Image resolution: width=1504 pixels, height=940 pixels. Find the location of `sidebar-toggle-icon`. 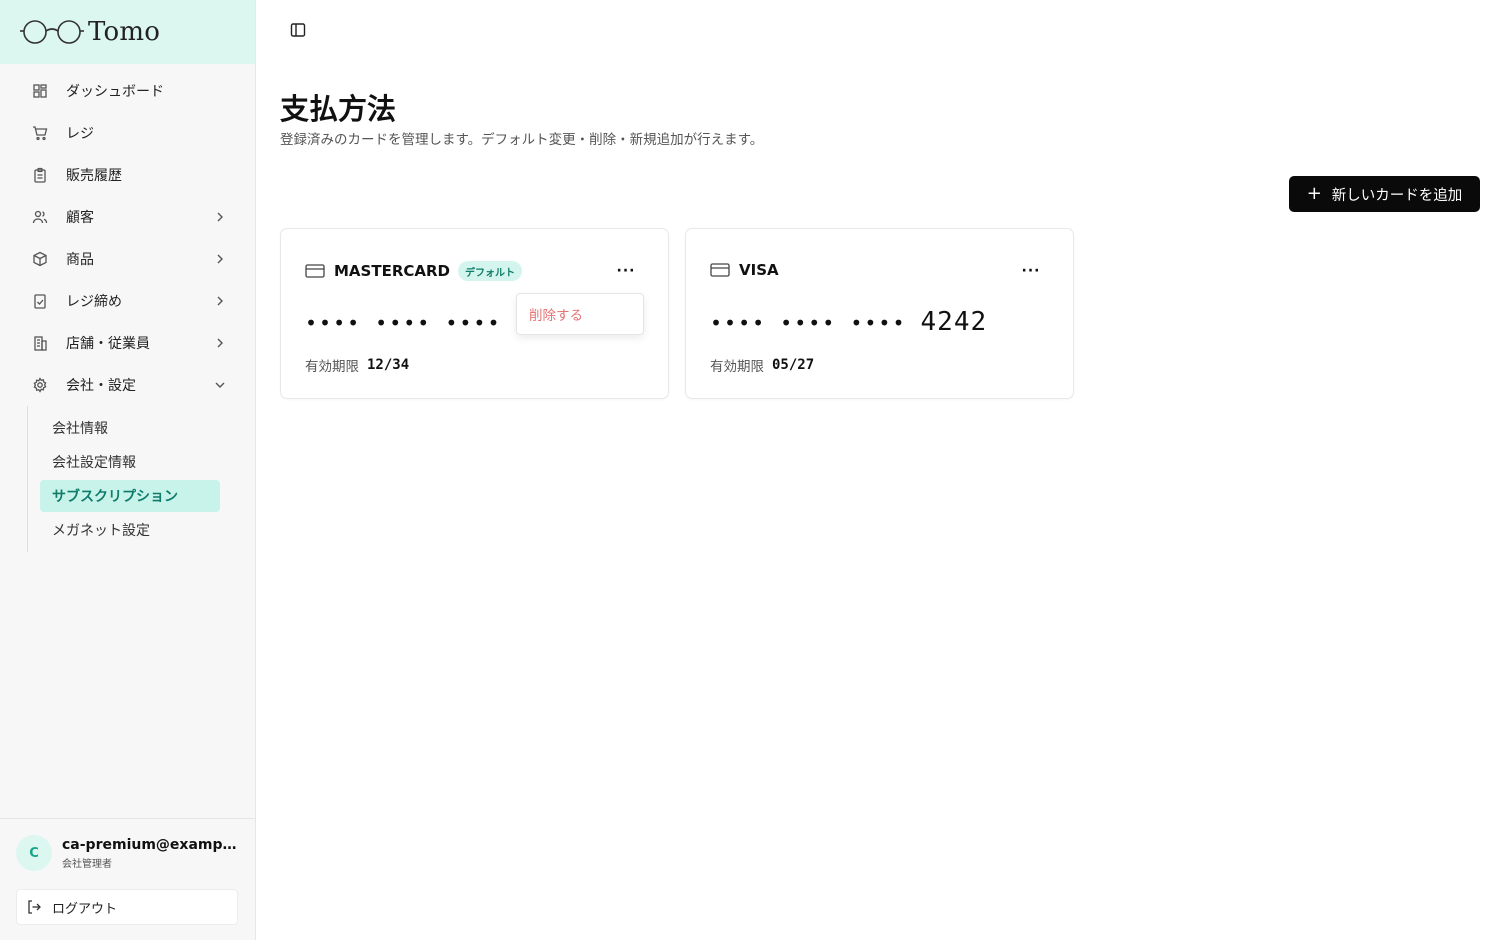

sidebar-toggle-icon is located at coordinates (298, 32).